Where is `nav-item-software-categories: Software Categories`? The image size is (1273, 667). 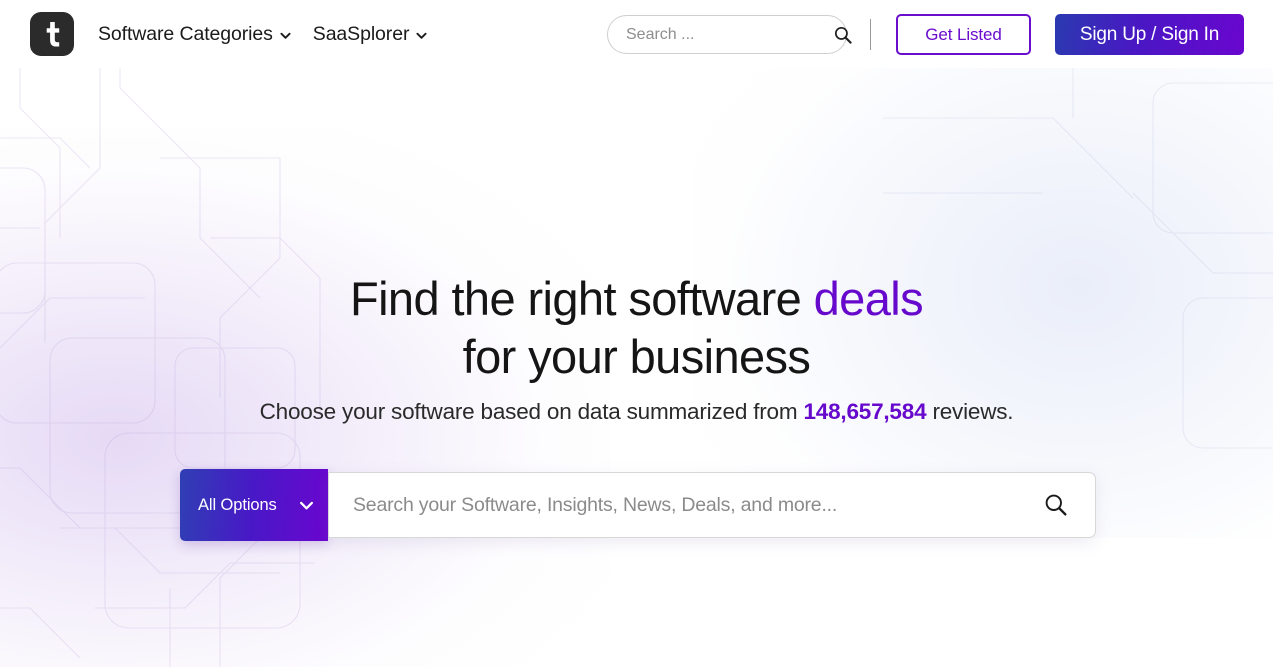 nav-item-software-categories: Software Categories is located at coordinates (194, 34).